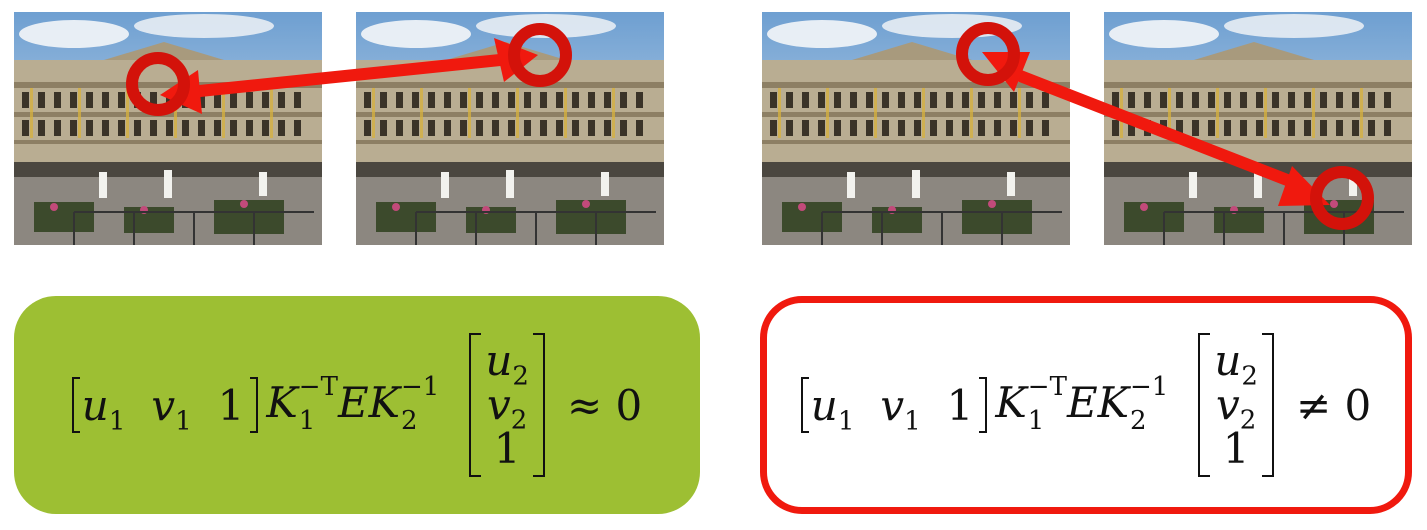  I want to click on right-view-photo-match, so click(510, 128).